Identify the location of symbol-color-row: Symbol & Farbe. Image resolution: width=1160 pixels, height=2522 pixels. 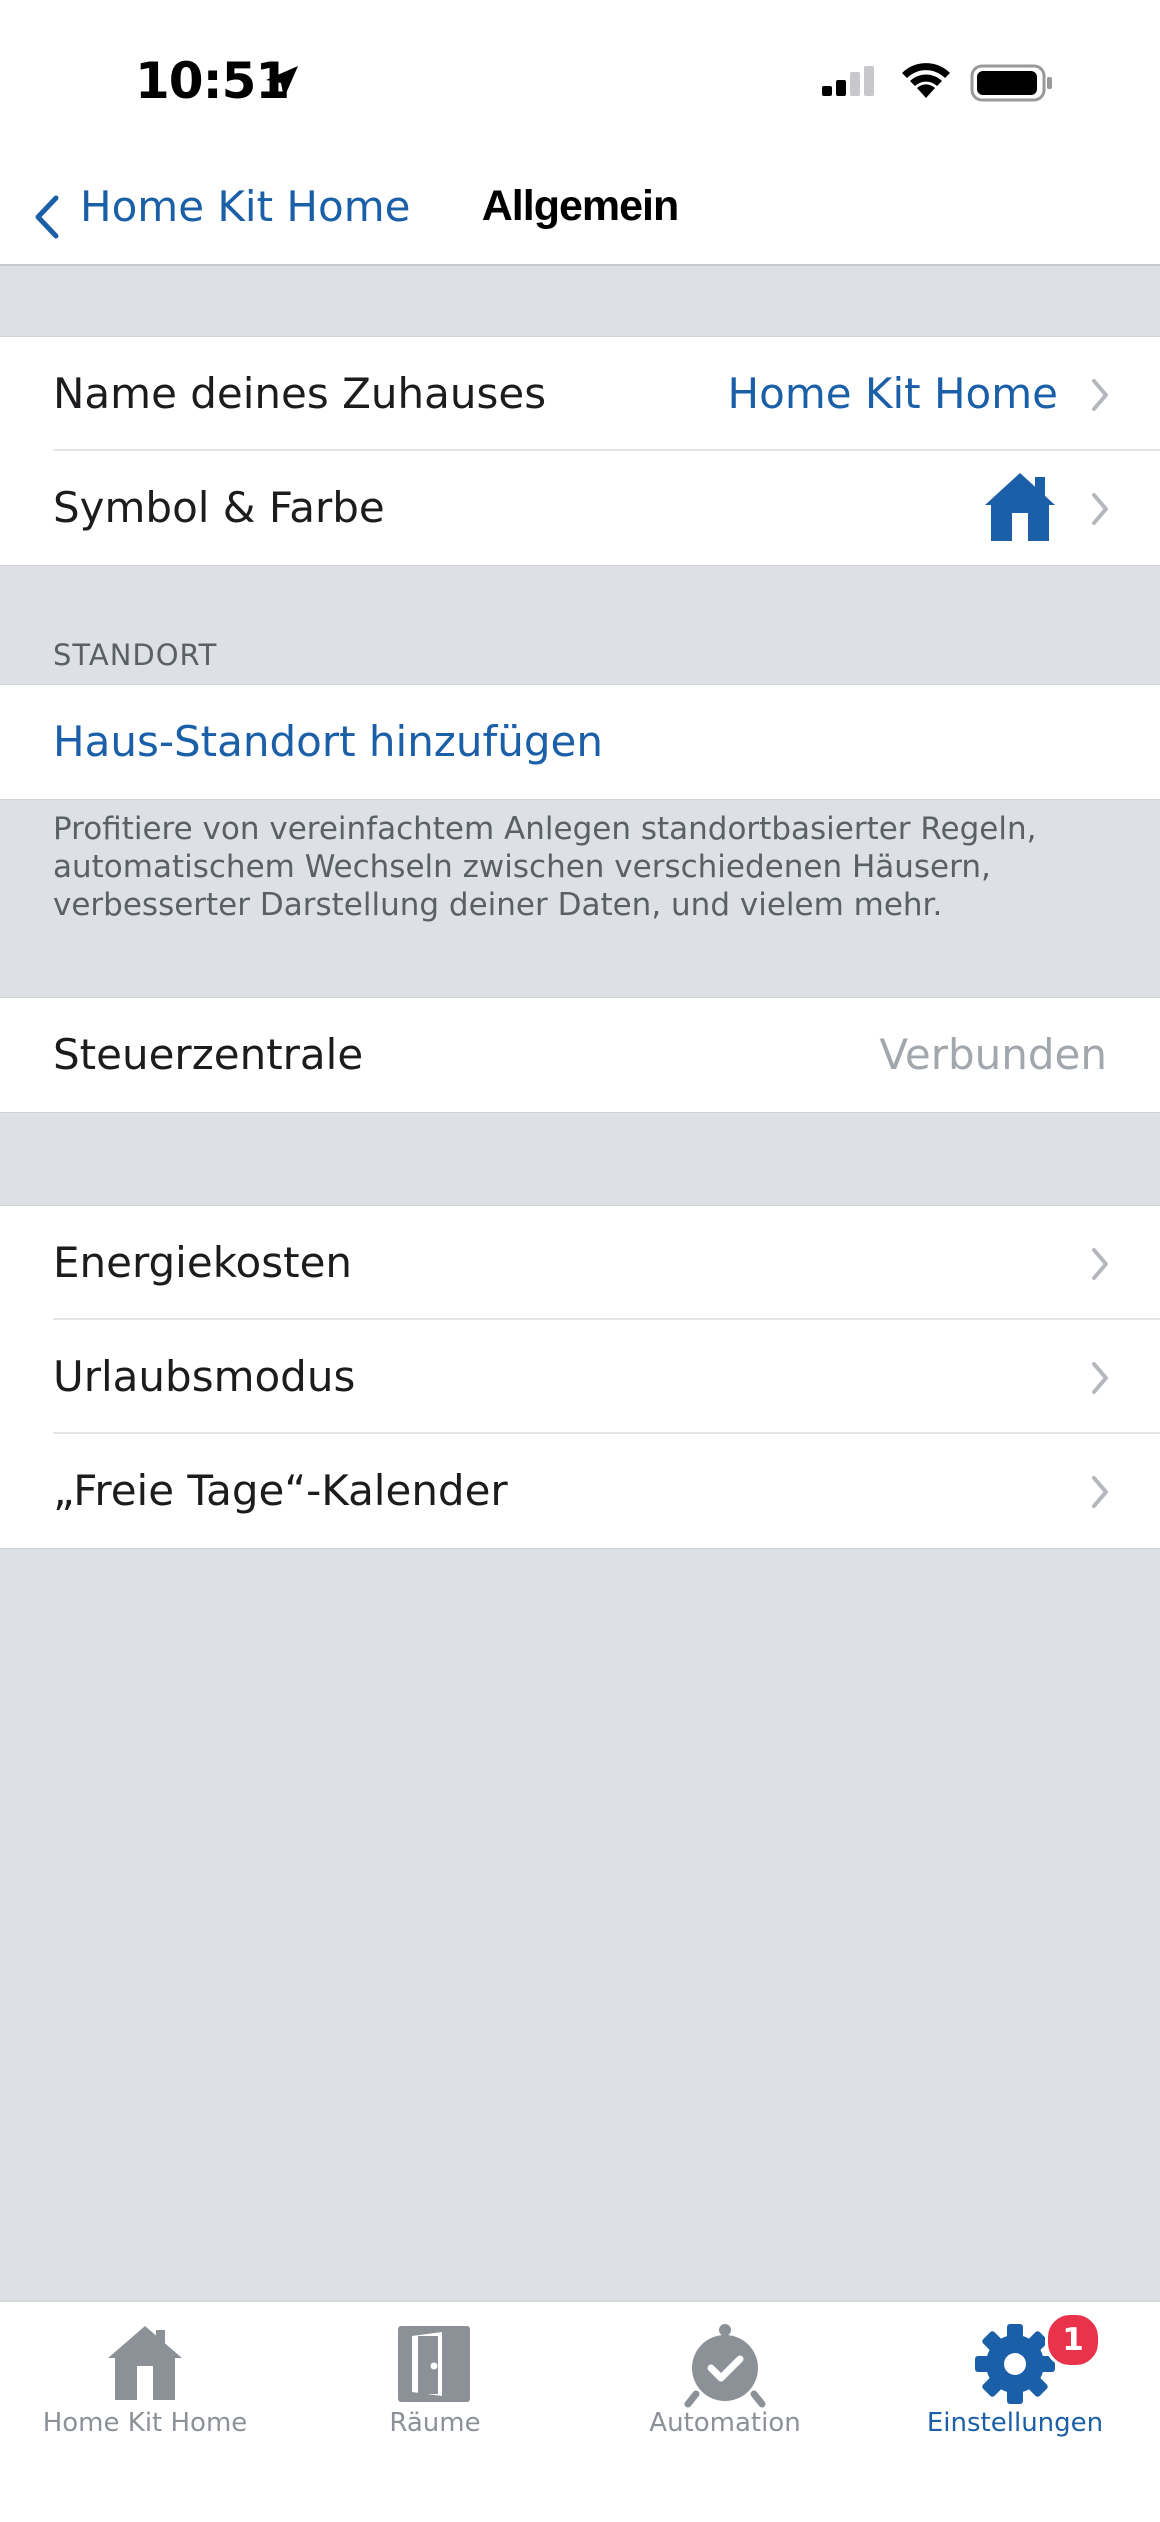
(580, 508).